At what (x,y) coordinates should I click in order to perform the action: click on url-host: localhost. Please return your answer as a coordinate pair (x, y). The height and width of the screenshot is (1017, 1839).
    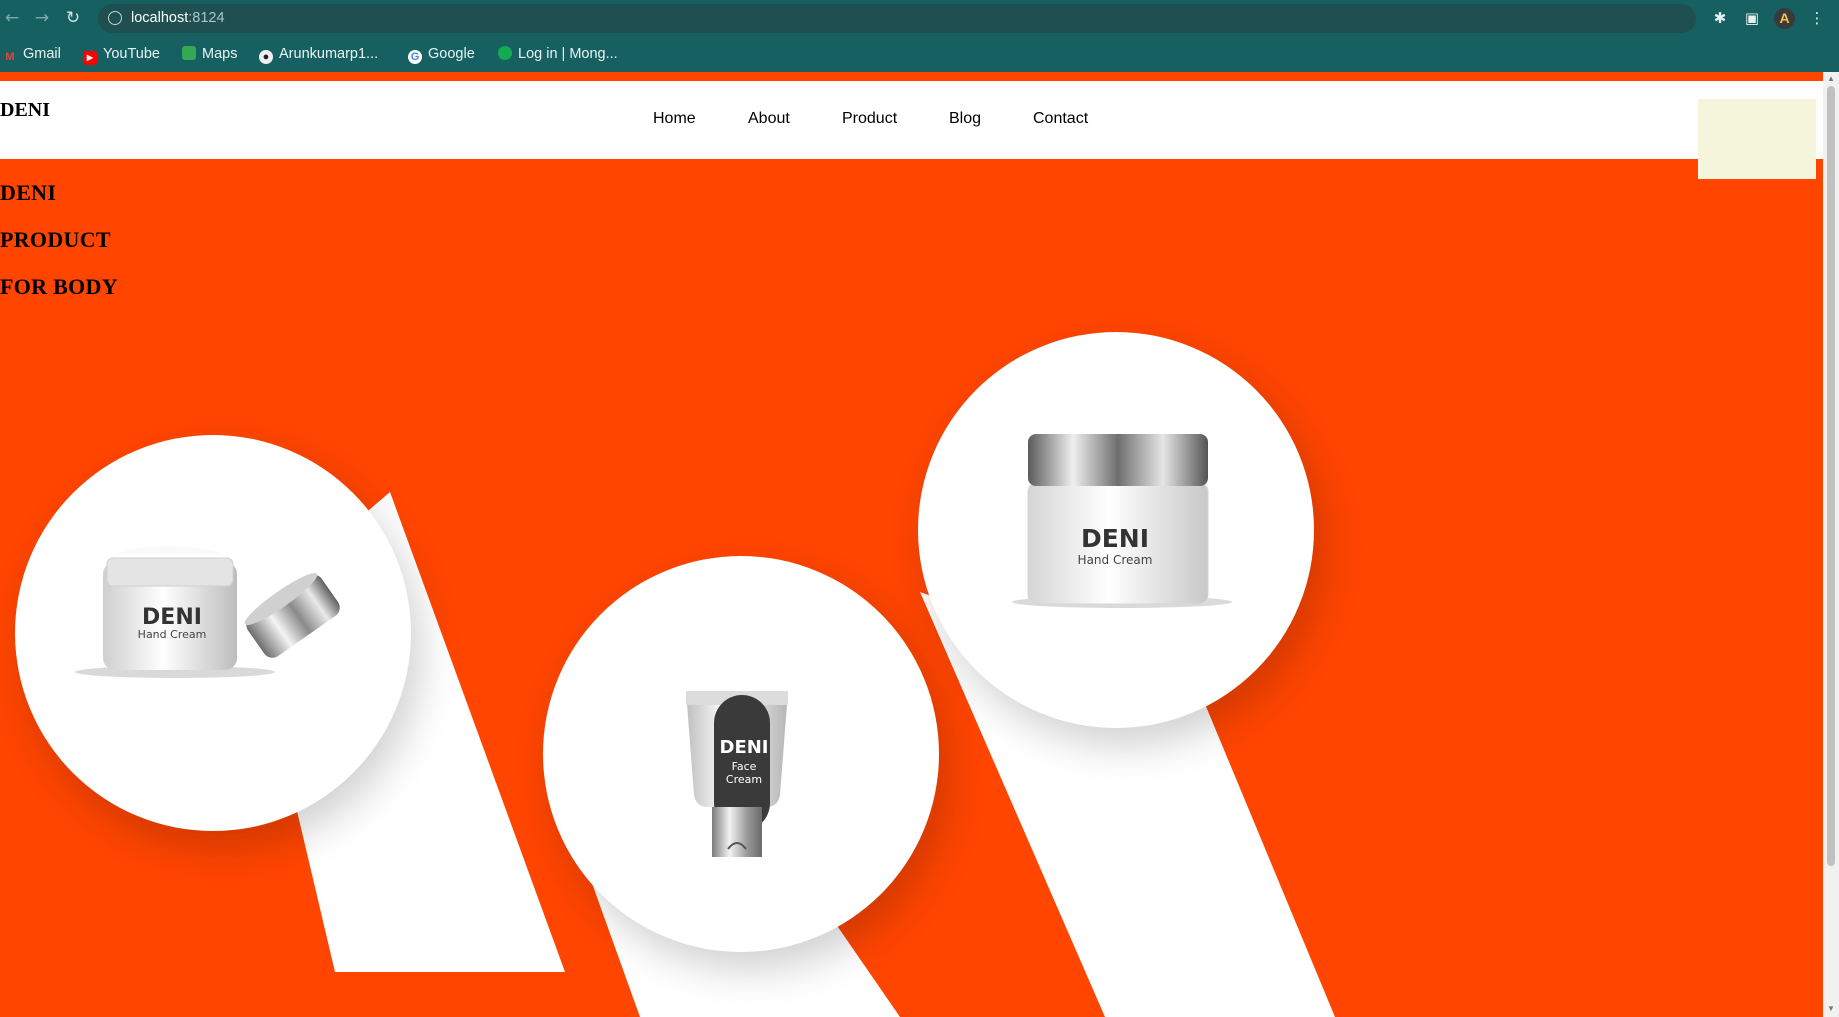
    Looking at the image, I should click on (160, 18).